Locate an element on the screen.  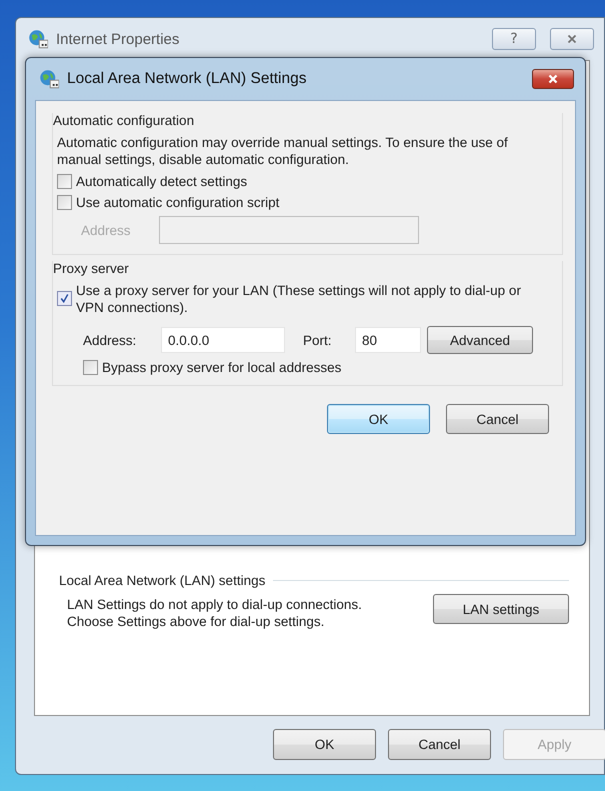
checkbox-label: Automatically detect settings is located at coordinates (162, 181).